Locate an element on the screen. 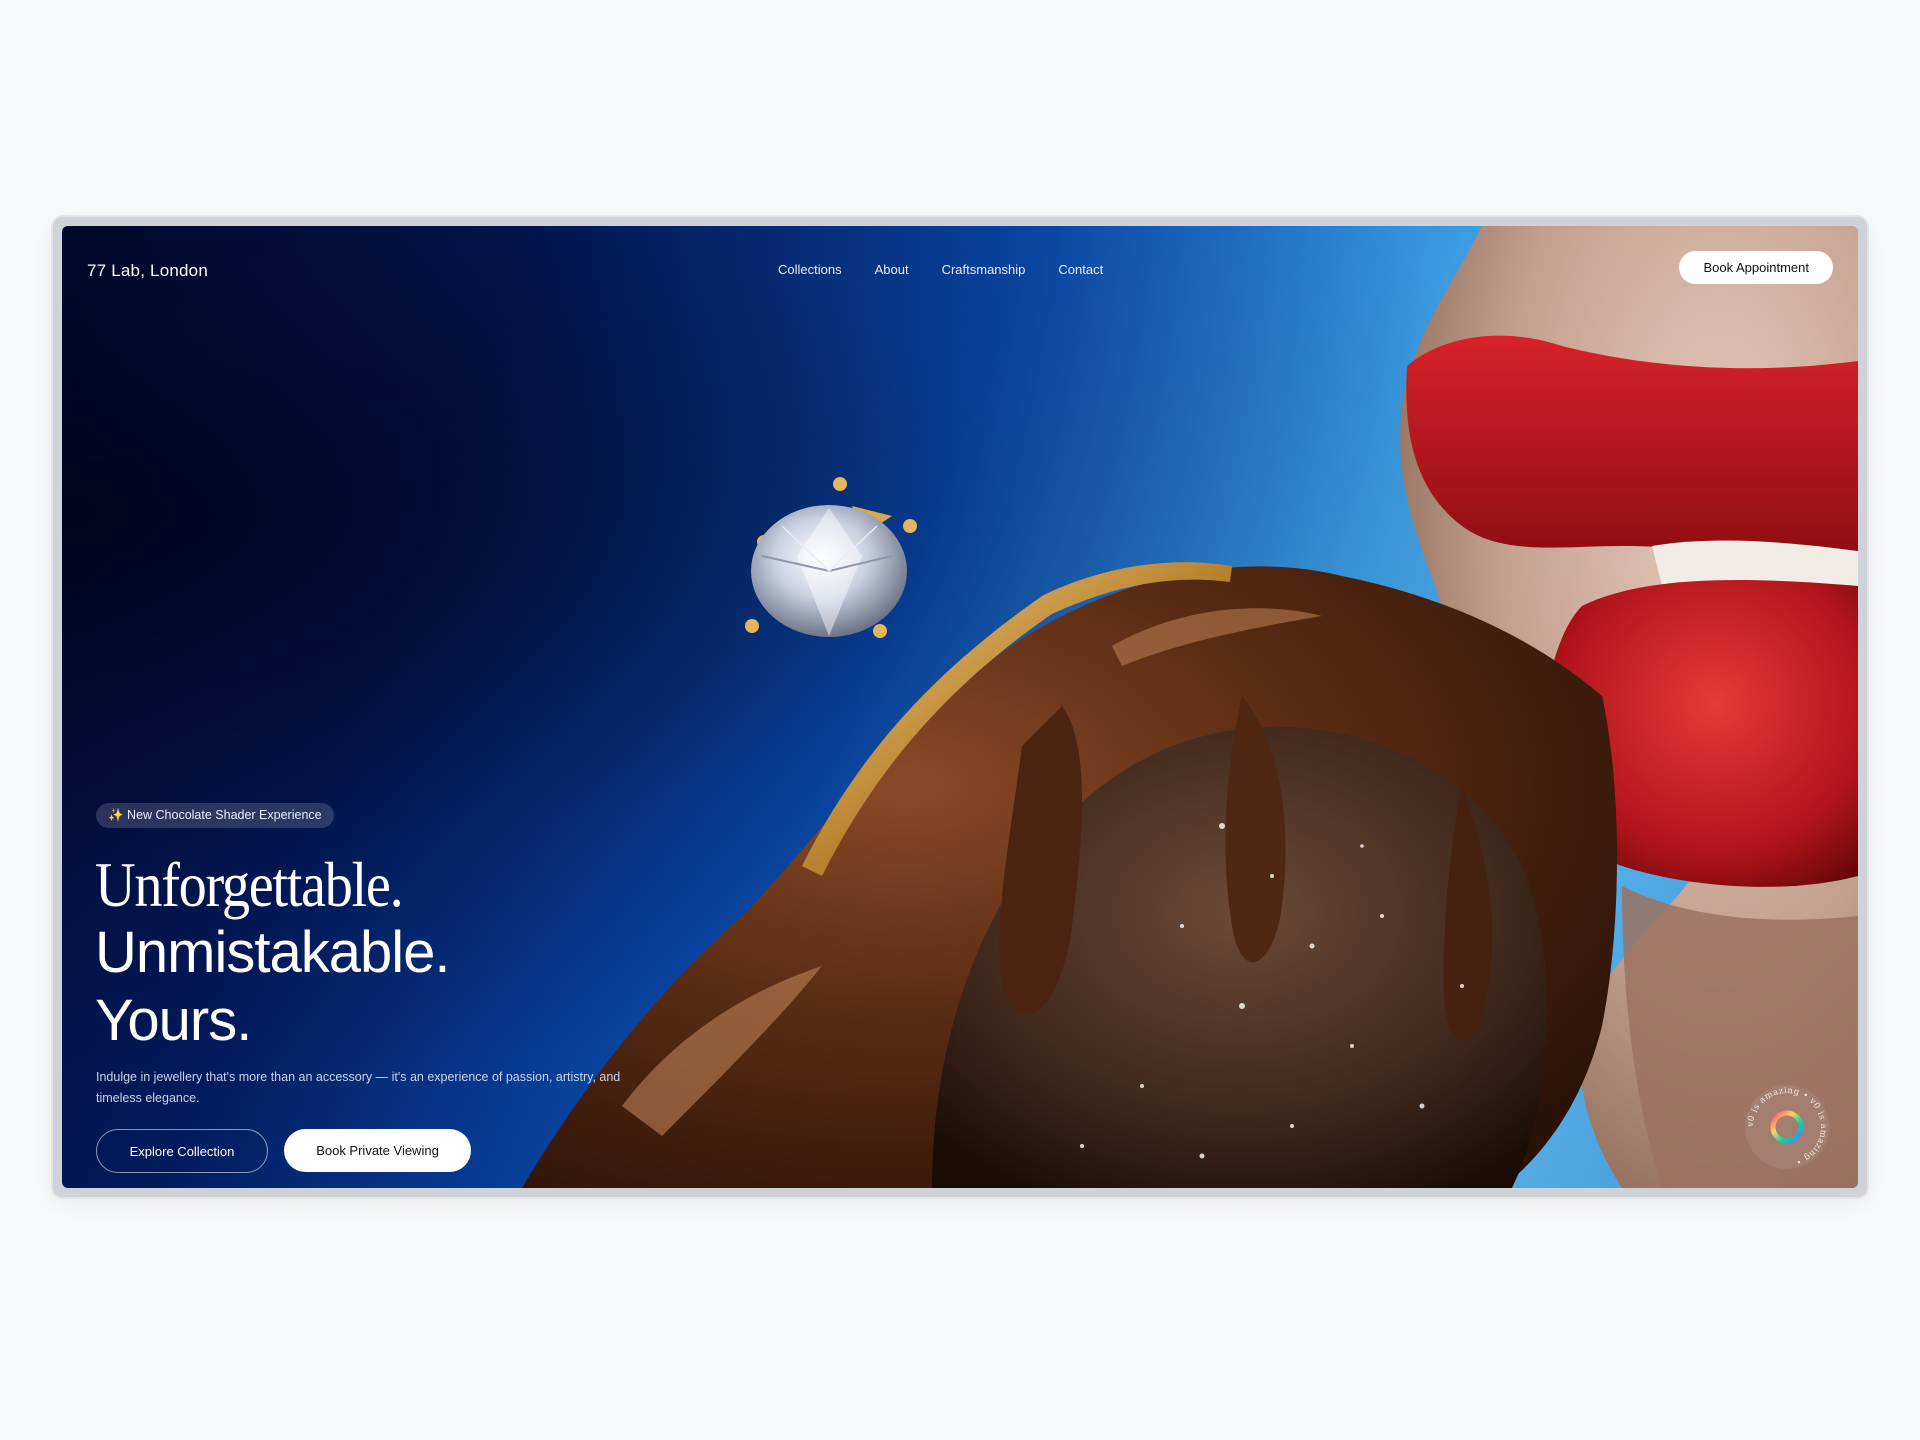 This screenshot has width=1920, height=1440. book-private-viewing-button: Book Private Viewing is located at coordinates (377, 1150).